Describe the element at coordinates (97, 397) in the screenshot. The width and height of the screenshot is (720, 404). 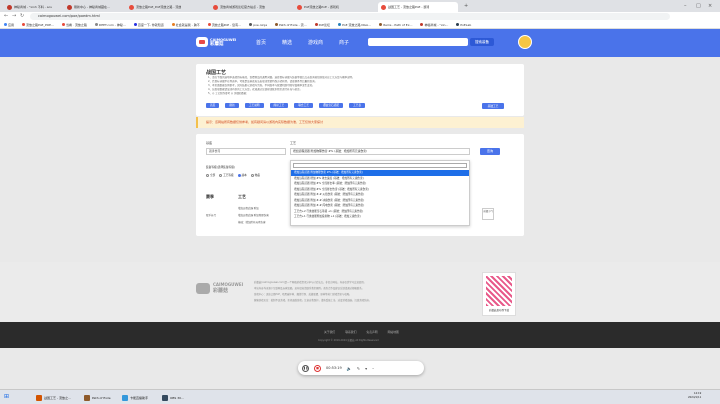
I see `taskbar-item: Path of Exile` at that location.